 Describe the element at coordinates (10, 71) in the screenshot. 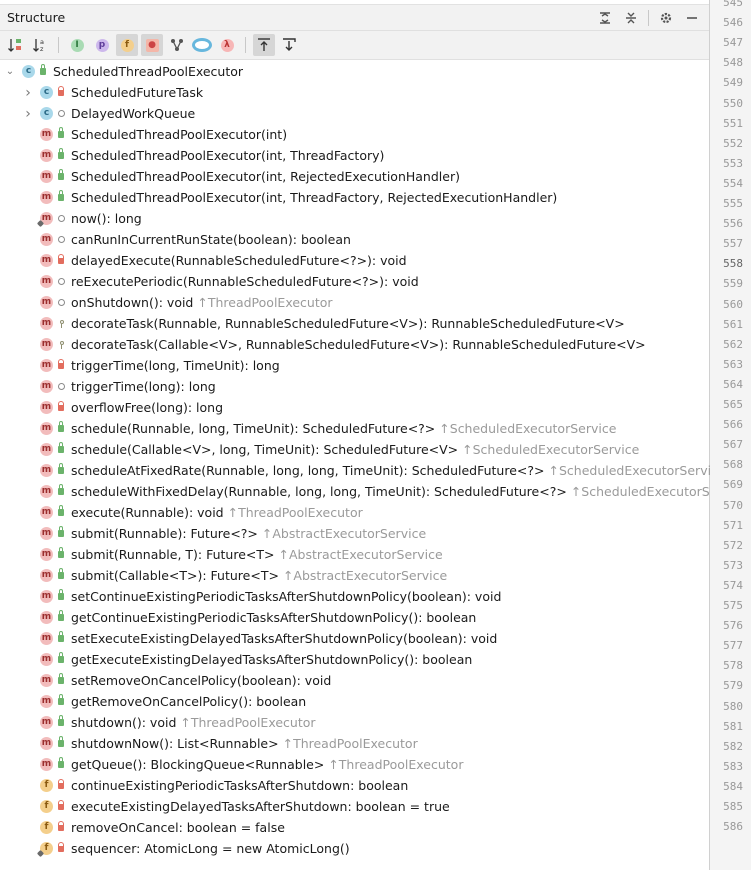

I see `chevron-down-icon: ⌄` at that location.